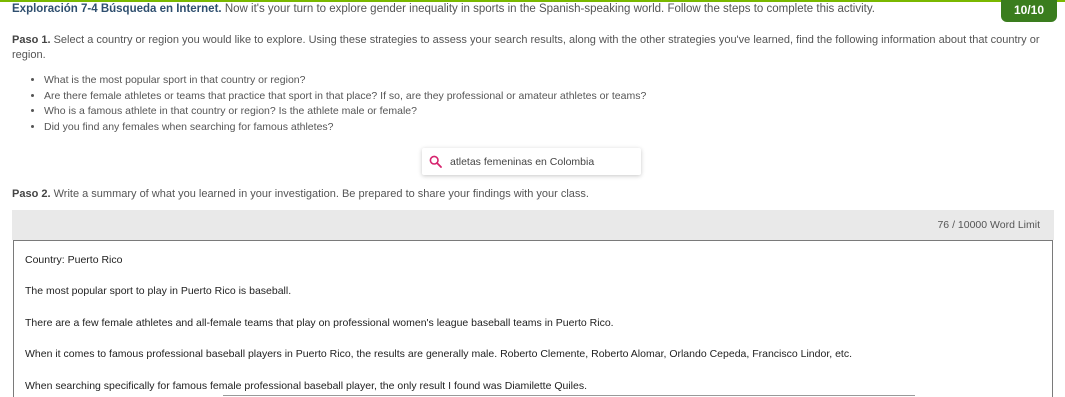 The image size is (1065, 397). What do you see at coordinates (1029, 11) in the screenshot?
I see `score-badge: 10/10` at bounding box center [1029, 11].